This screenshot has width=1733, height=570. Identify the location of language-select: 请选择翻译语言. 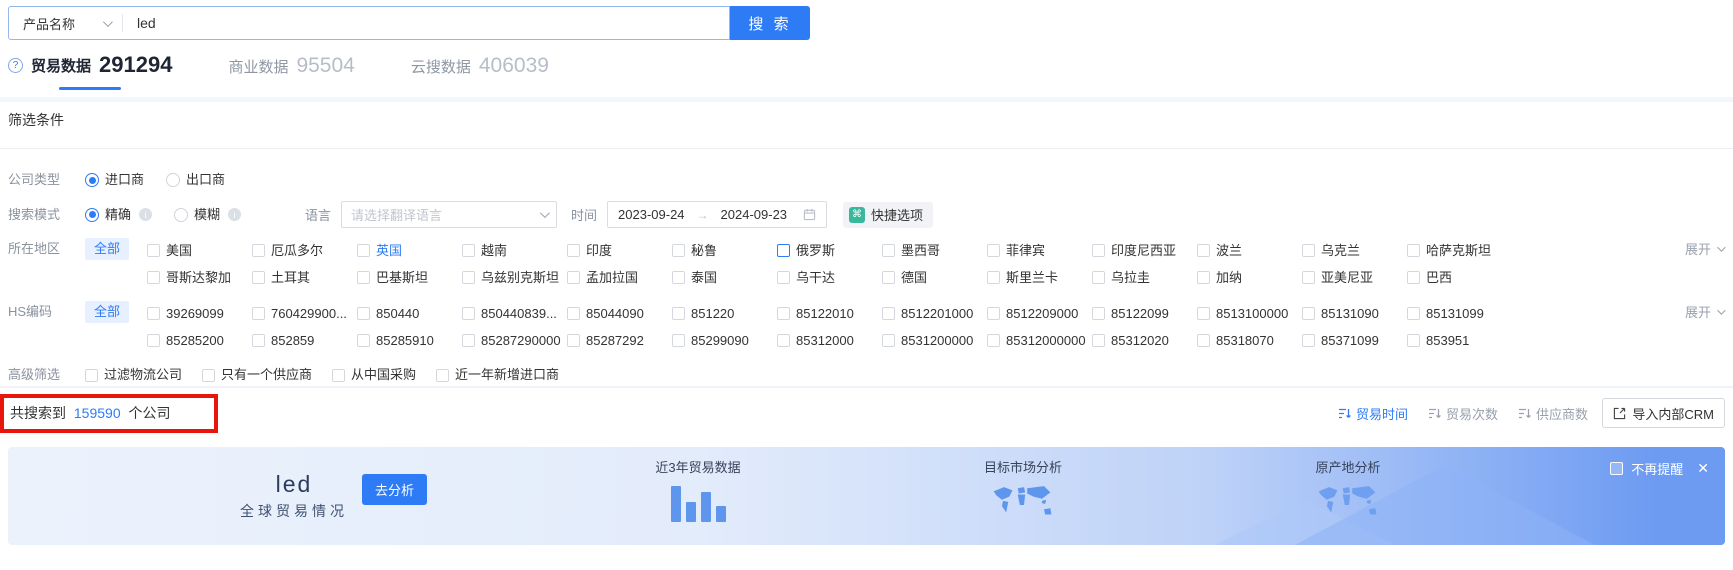
(449, 214).